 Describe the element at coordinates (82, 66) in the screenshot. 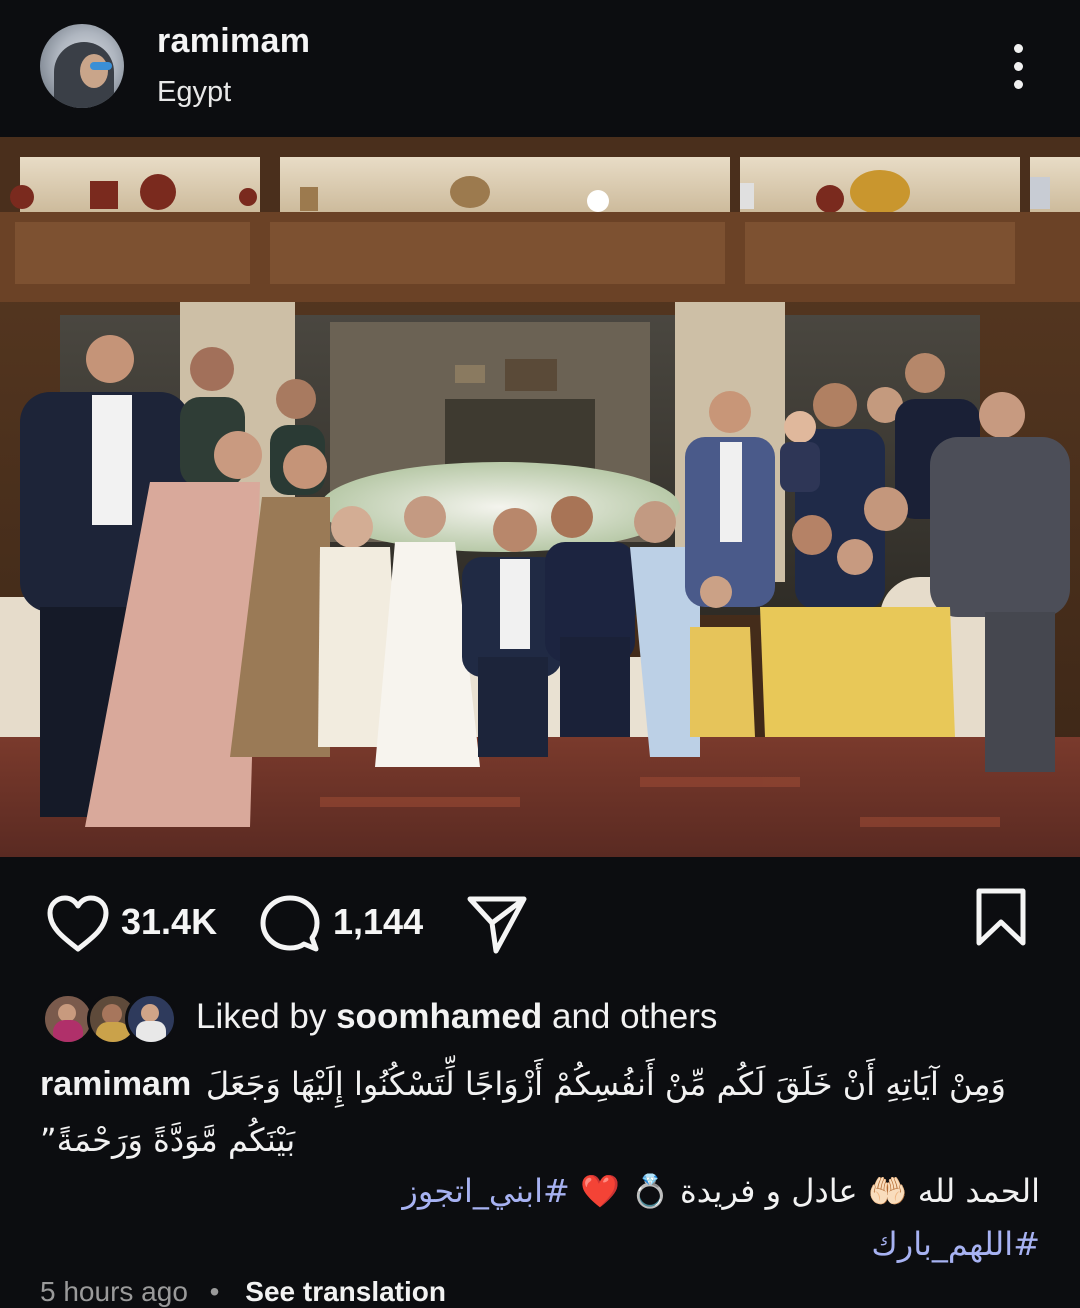

I see `profile-avatar` at that location.